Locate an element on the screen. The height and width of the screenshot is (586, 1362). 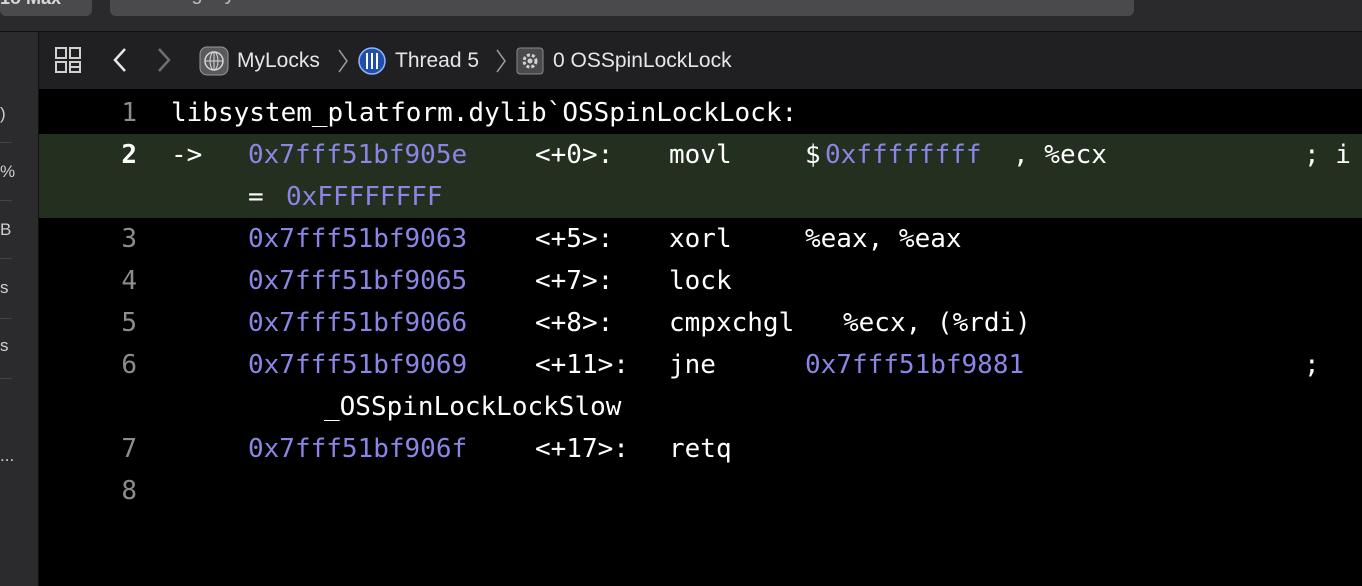
breadcrumb-label: Thread 5 is located at coordinates (437, 60).